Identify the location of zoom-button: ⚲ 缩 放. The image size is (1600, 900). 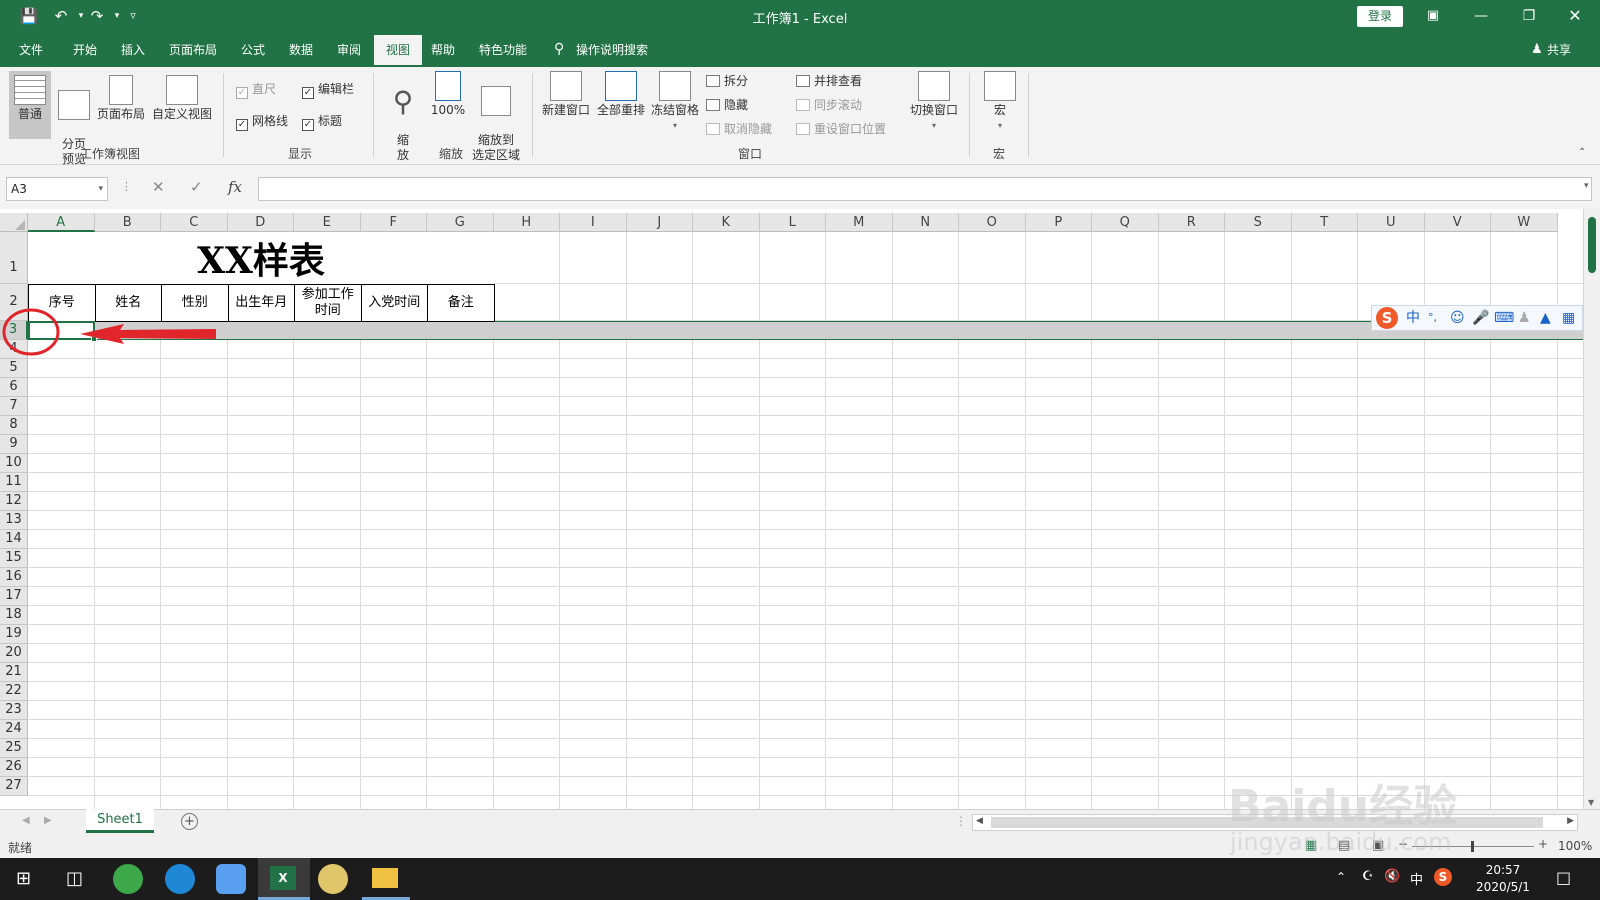
(403, 117).